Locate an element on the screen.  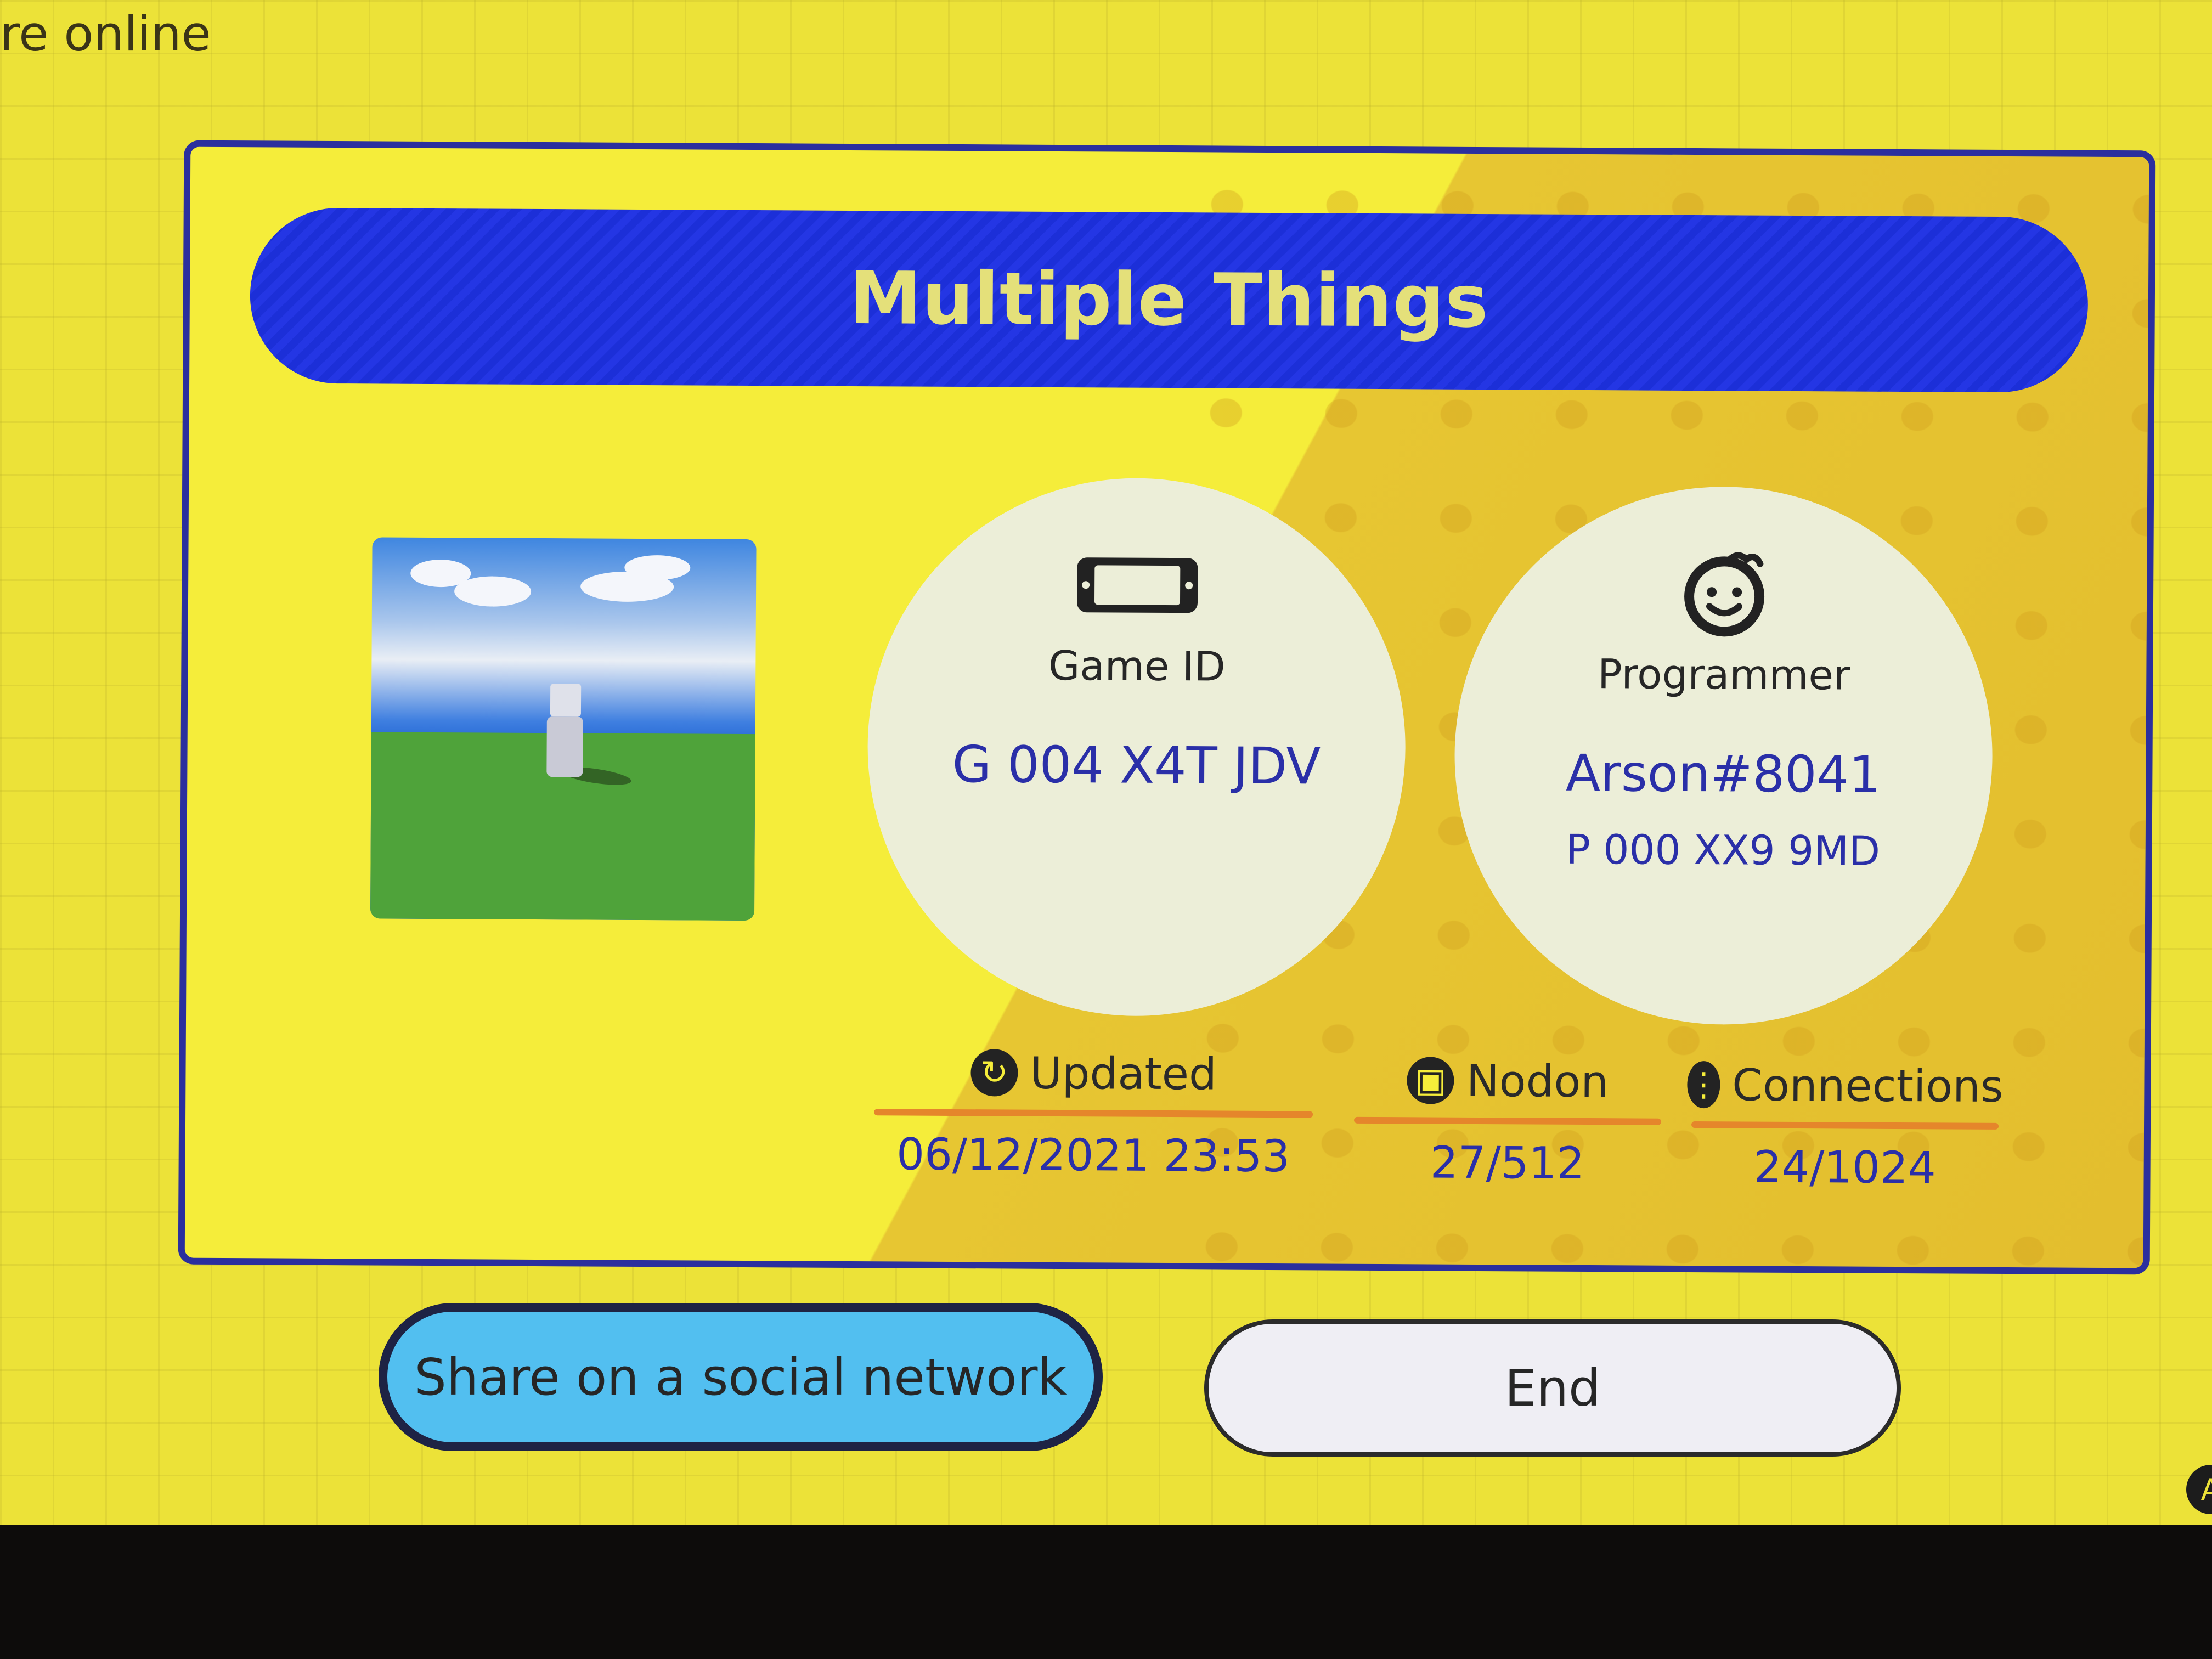
character-body is located at coordinates (565, 746).